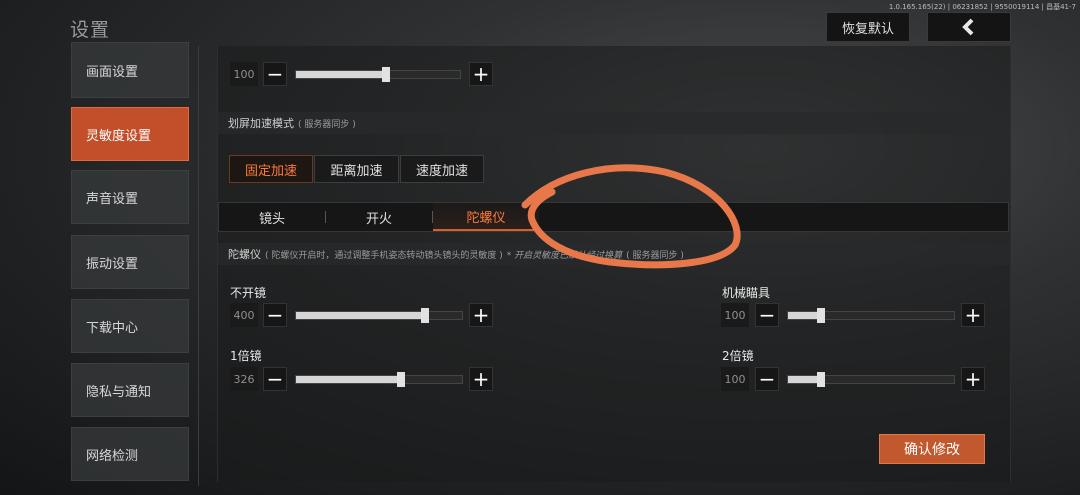  I want to click on sidebar-item-network: 网络检测, so click(130, 454).